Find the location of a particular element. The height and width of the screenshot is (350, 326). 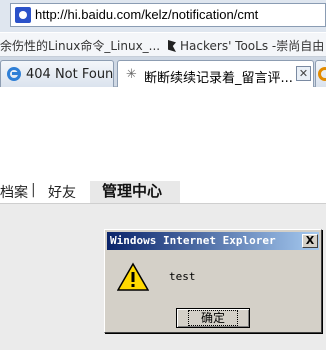

tab-label: 404 Not Found is located at coordinates (70, 74).